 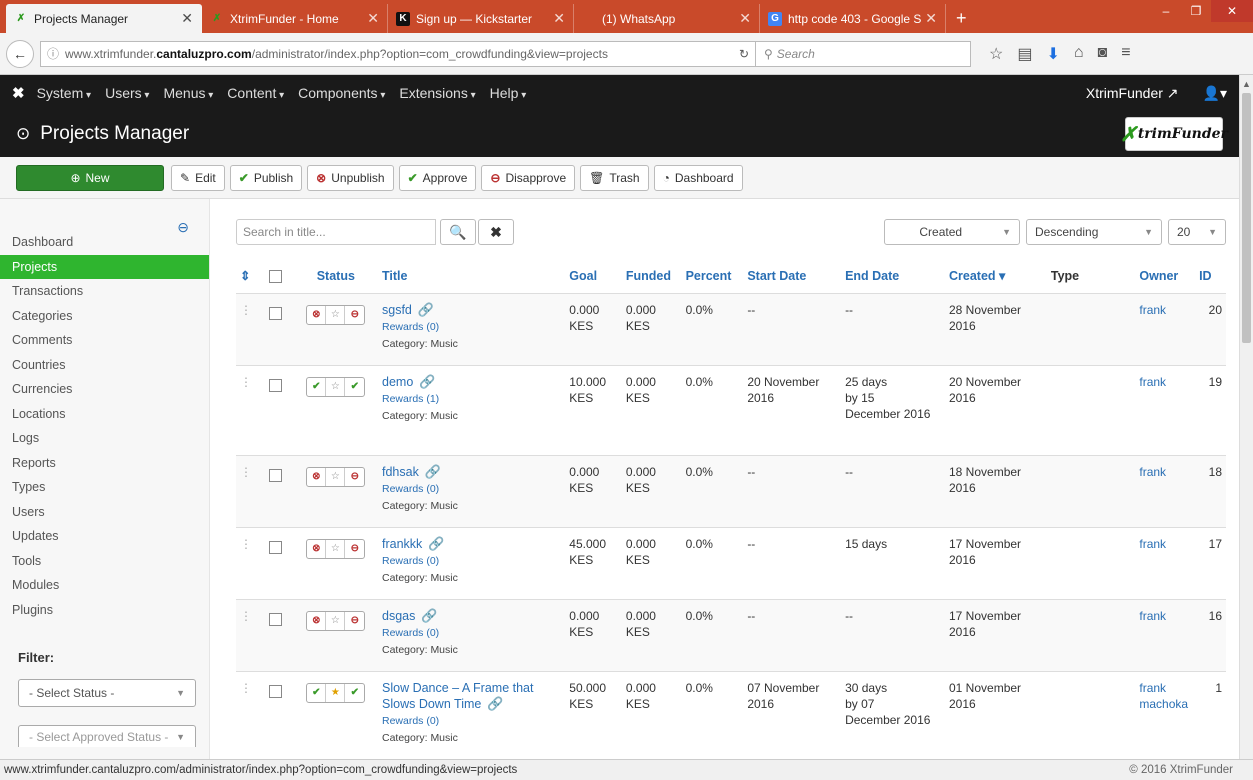 What do you see at coordinates (961, 18) in the screenshot?
I see `new-tab-button: +` at bounding box center [961, 18].